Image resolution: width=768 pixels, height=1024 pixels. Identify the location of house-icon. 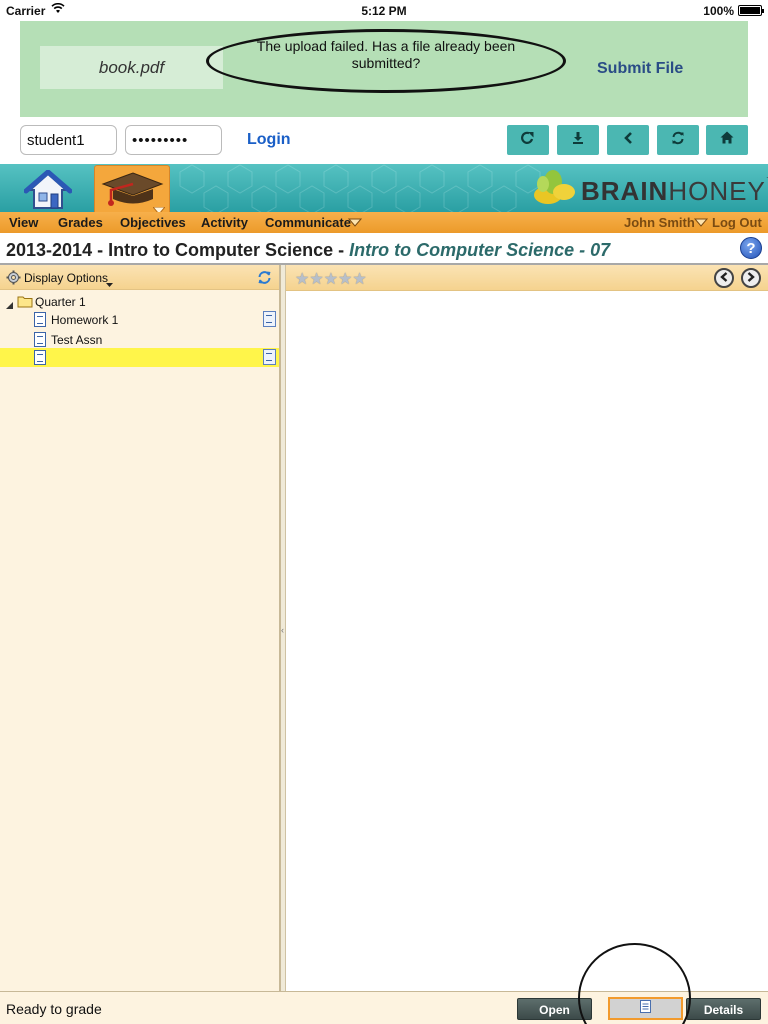
(48, 190).